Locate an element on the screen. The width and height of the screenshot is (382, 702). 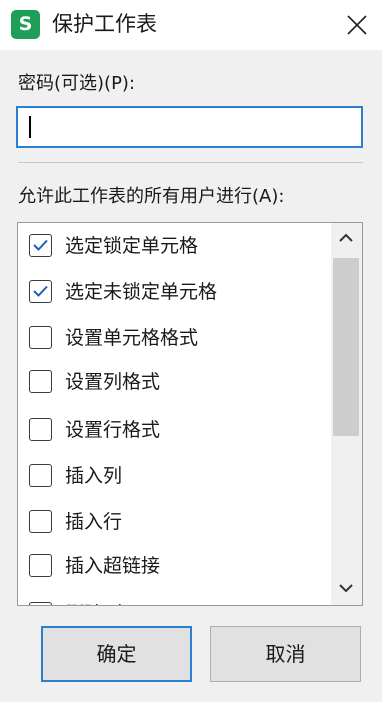
permissions-label: 允许此工作表的所有用户进行(A): is located at coordinates (151, 196).